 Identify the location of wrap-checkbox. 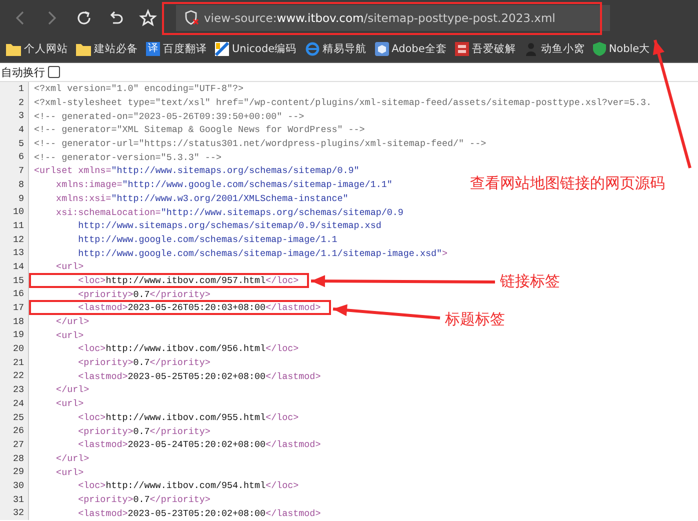
(54, 72).